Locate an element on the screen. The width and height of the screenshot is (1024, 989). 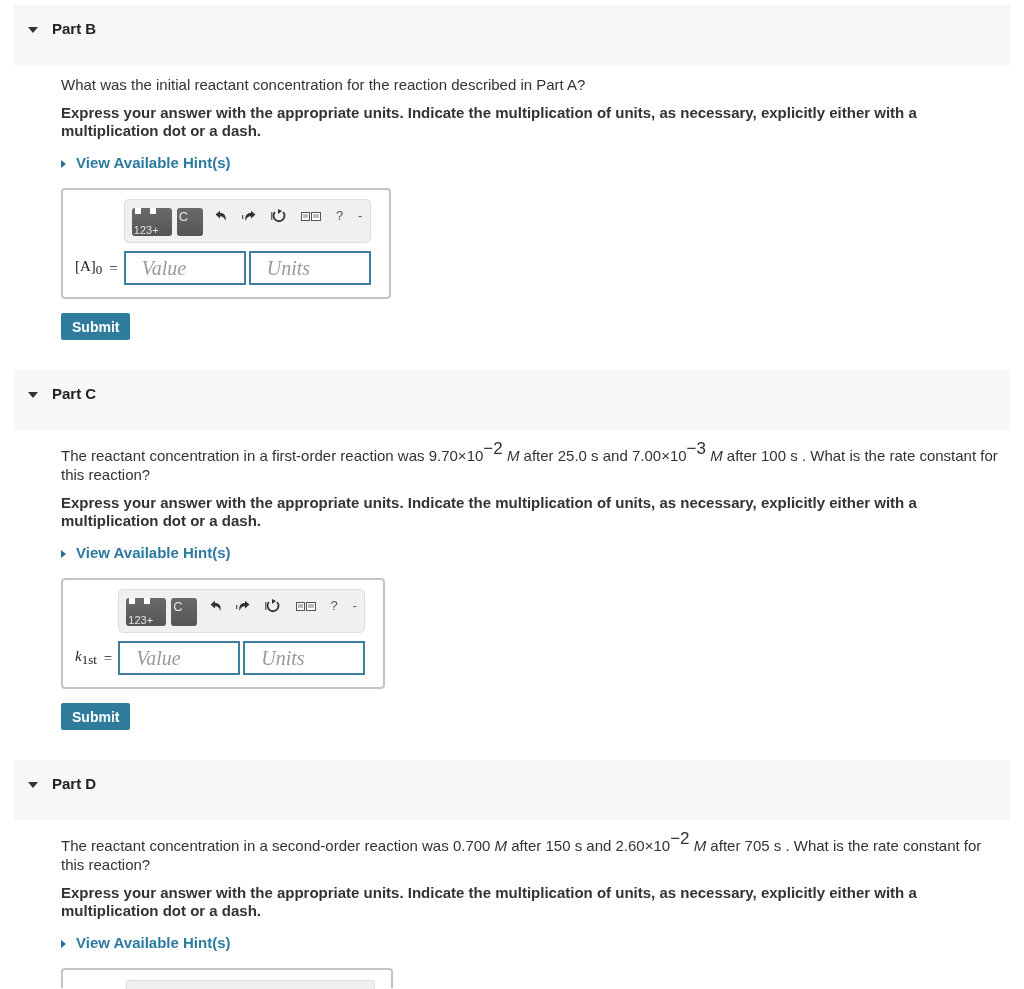
part-header: Part D is located at coordinates (512, 790).